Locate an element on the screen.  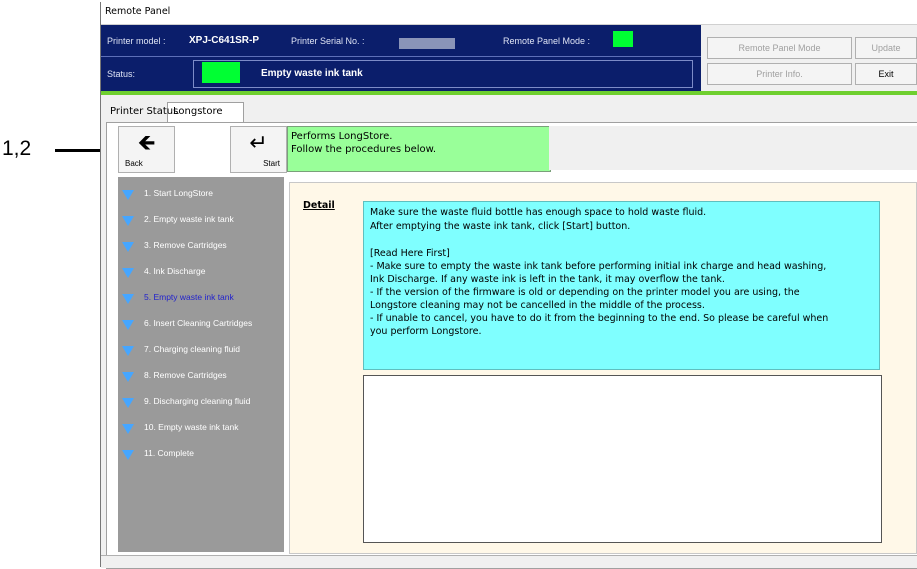
exit-button: Exit is located at coordinates (886, 74).